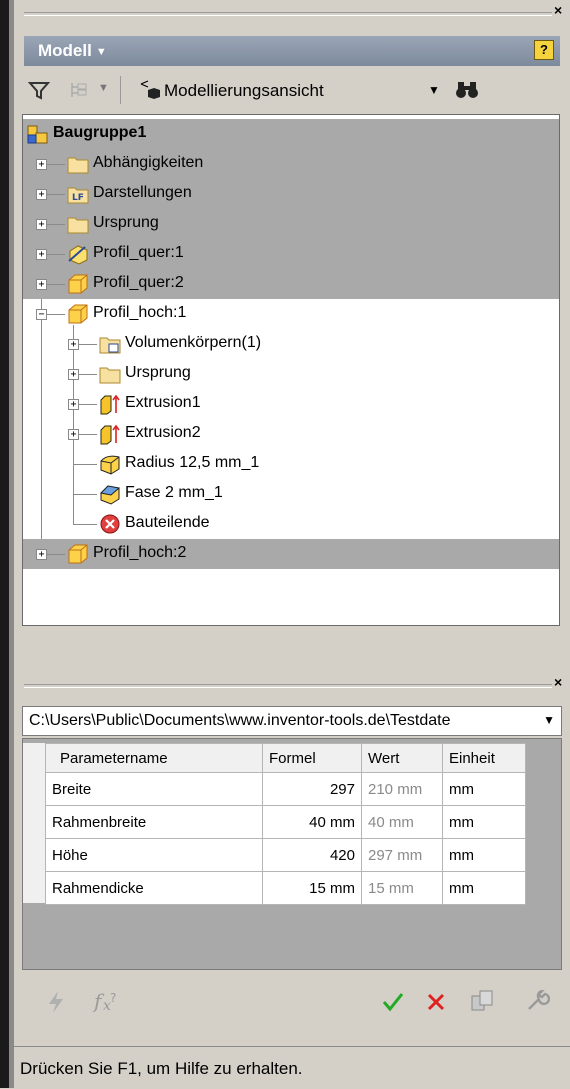  I want to click on cancel-x-icon, so click(436, 1002).